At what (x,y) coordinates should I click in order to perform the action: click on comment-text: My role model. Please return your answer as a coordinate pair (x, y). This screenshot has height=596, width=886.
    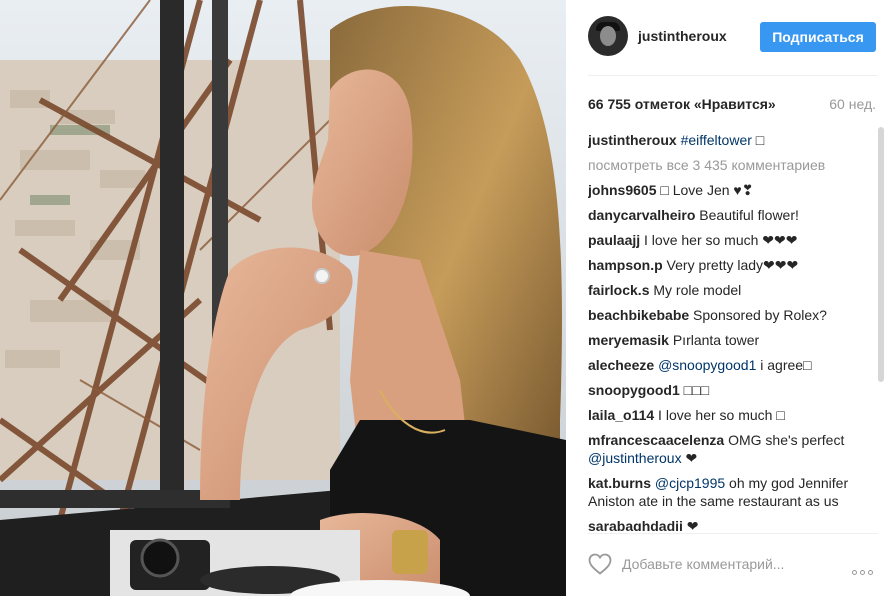
    Looking at the image, I should click on (695, 290).